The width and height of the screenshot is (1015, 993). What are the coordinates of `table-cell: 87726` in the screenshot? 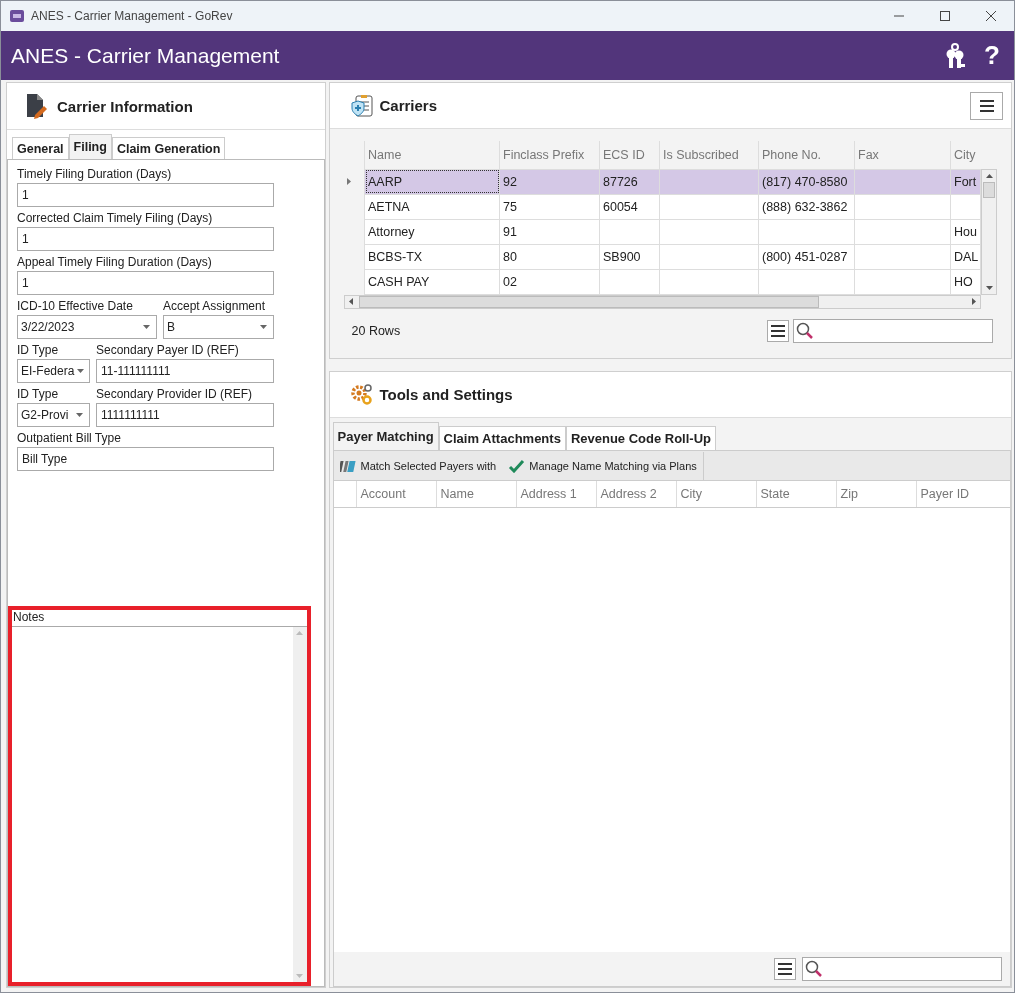 It's located at (629, 181).